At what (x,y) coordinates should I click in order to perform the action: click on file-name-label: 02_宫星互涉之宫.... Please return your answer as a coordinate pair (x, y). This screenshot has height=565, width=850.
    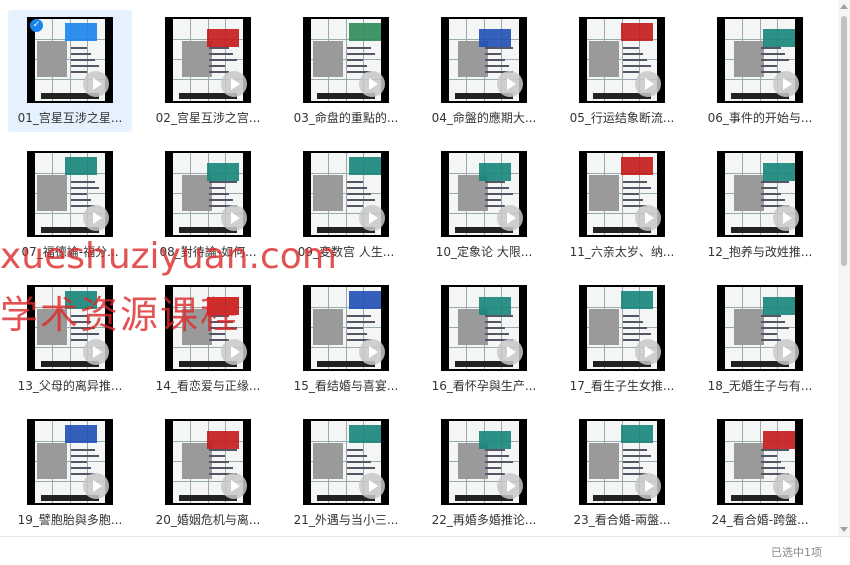
    Looking at the image, I should click on (208, 118).